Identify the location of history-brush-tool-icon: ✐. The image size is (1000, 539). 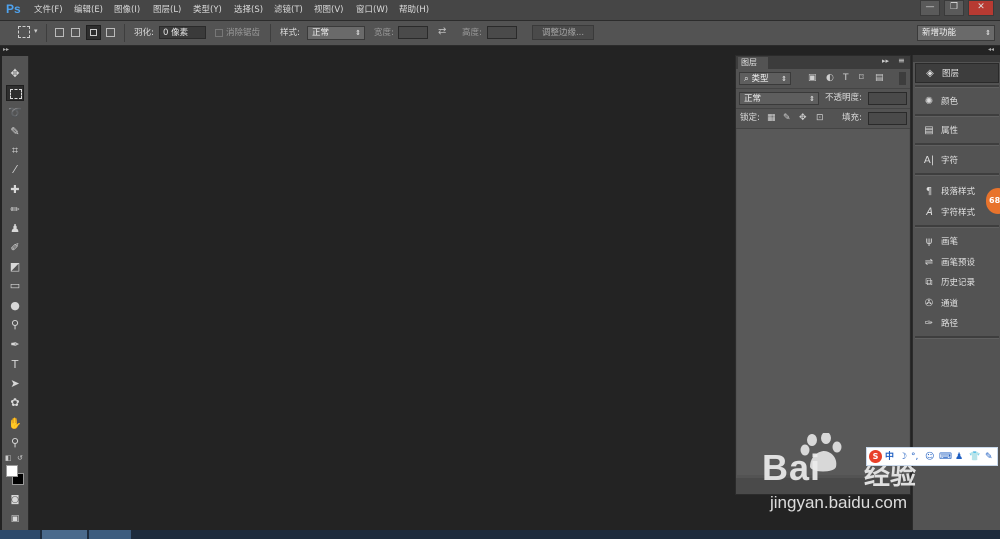
(15, 248).